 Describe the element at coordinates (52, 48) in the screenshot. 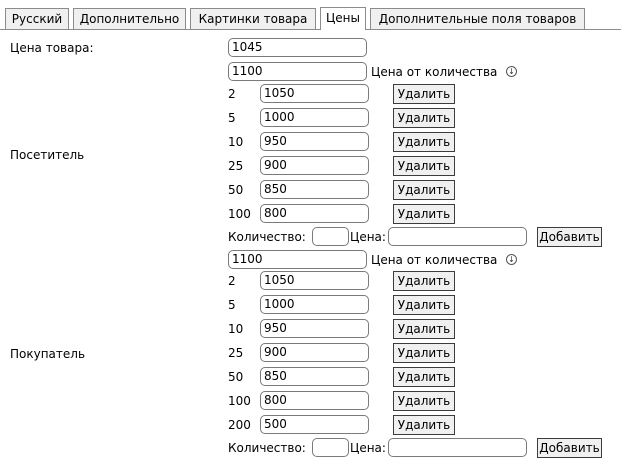

I see `product-price-label: Цена товара:` at that location.